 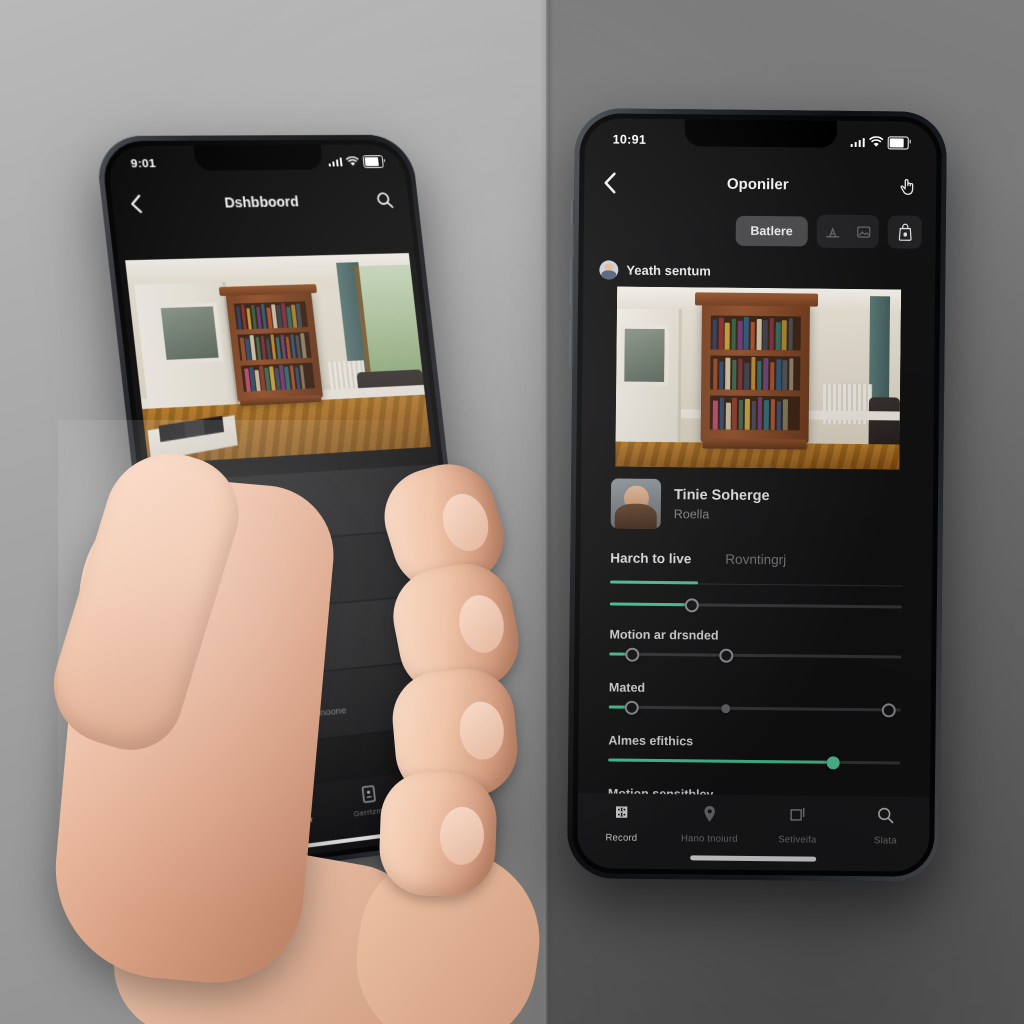 I want to click on owner-name: Yeath sentum, so click(x=668, y=270).